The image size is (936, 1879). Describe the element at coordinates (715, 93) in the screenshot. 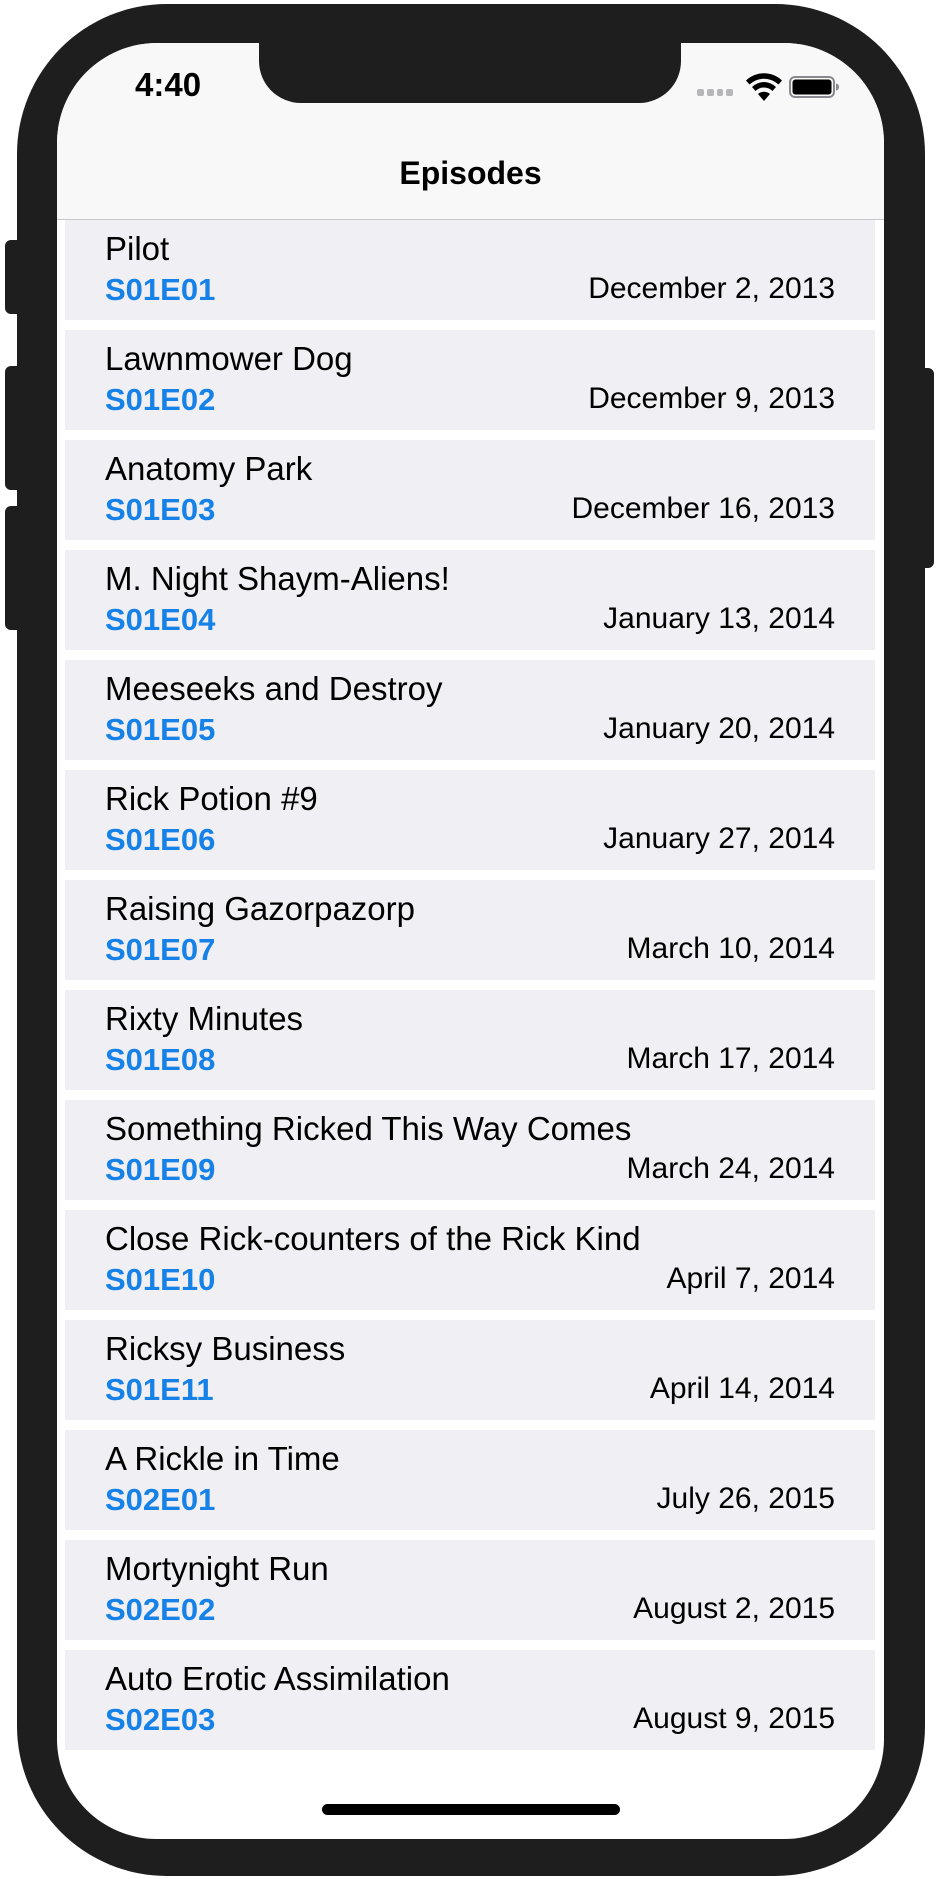

I see `cellular-signal-icon` at that location.